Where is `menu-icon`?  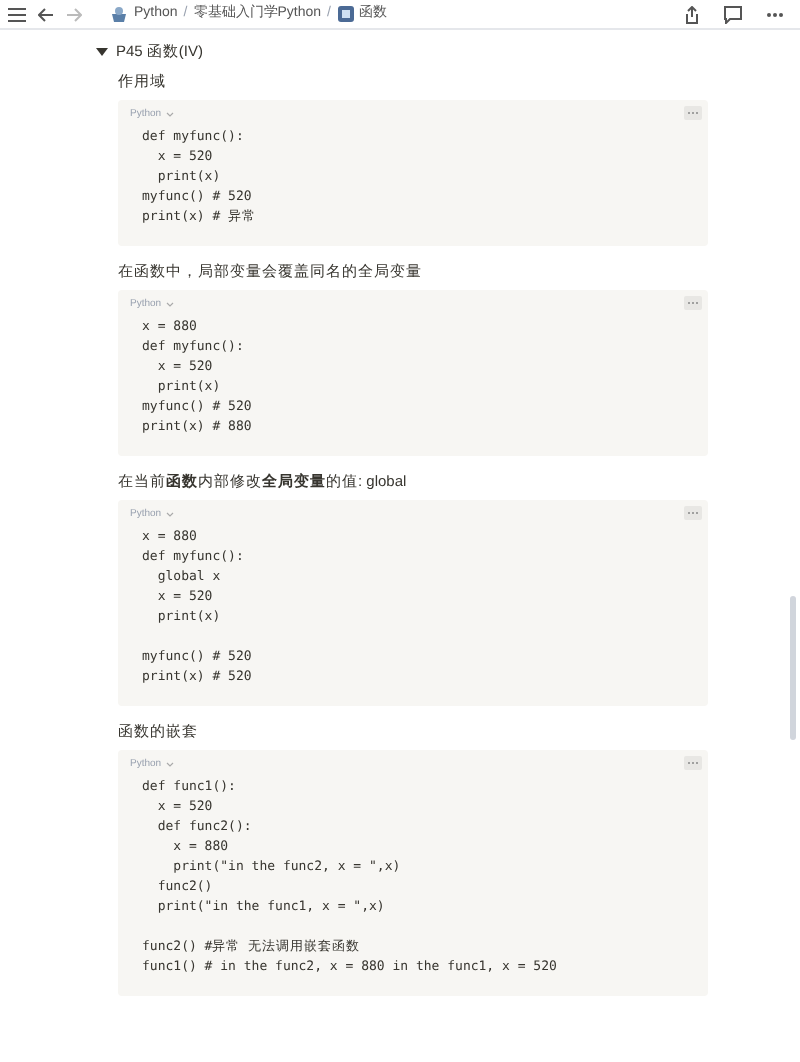
menu-icon is located at coordinates (17, 14).